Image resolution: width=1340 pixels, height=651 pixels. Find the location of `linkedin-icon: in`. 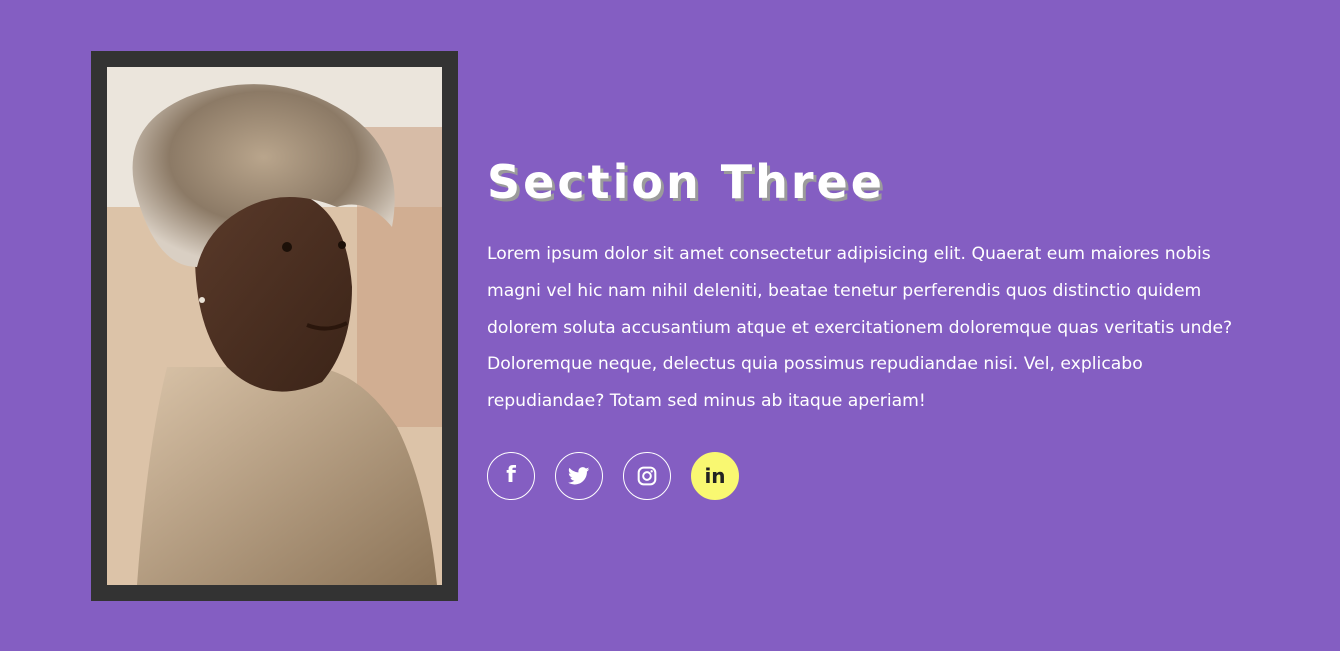

linkedin-icon: in is located at coordinates (715, 475).